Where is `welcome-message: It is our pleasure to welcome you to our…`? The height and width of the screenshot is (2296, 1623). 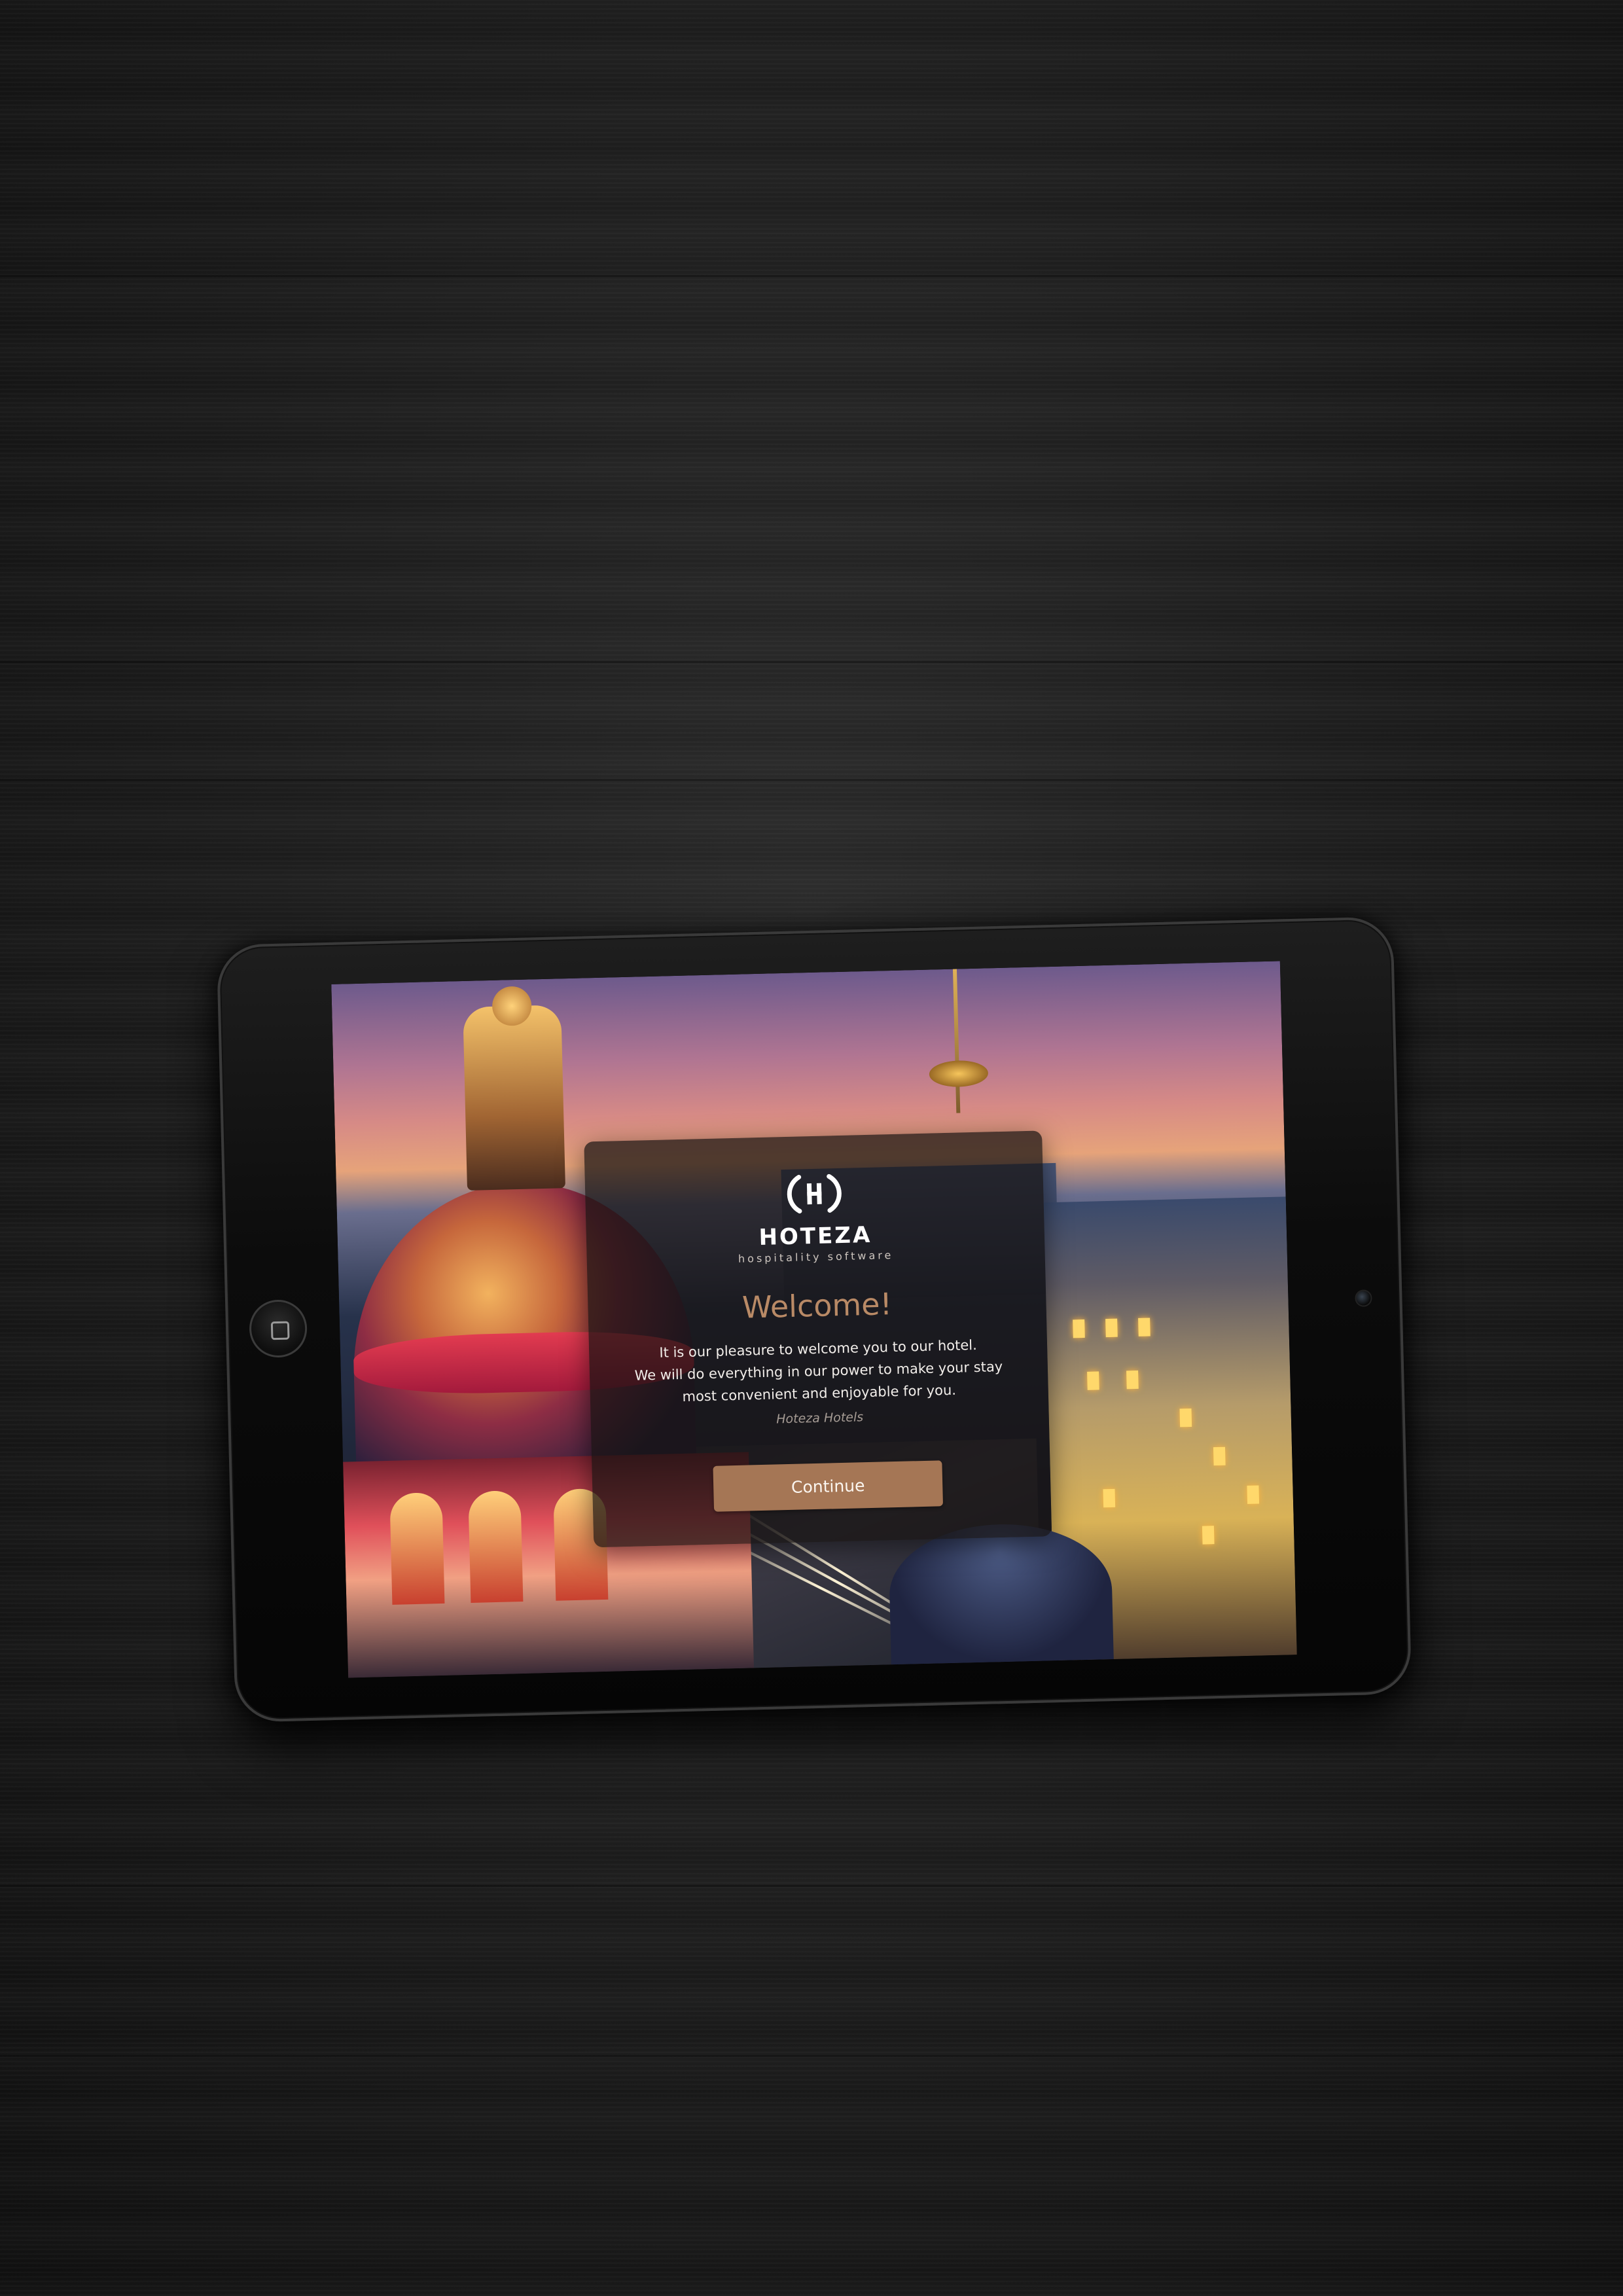 welcome-message: It is our pleasure to welcome you to our… is located at coordinates (818, 1371).